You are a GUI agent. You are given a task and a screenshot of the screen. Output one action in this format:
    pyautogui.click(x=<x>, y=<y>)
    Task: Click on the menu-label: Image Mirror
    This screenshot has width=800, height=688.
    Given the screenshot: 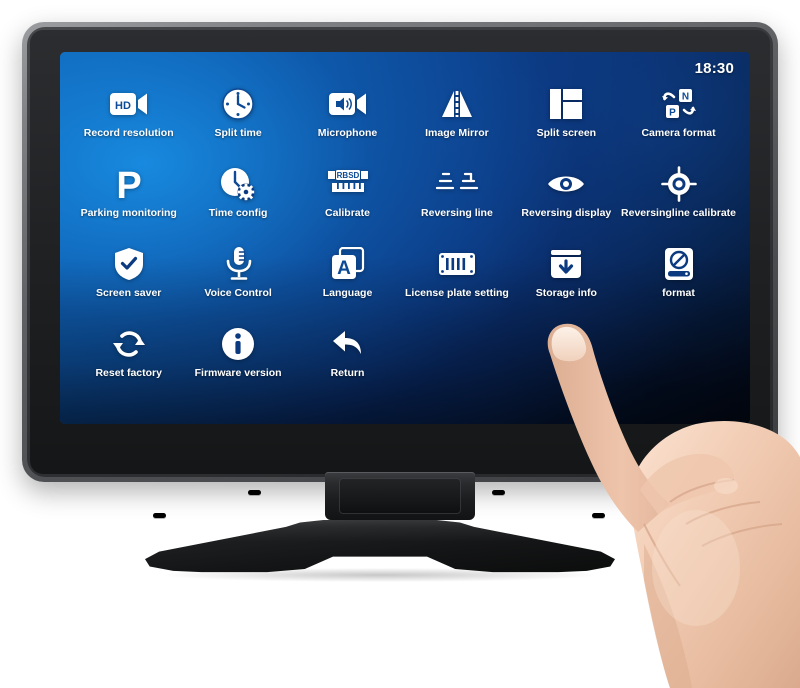 What is the action you would take?
    pyautogui.click(x=457, y=133)
    